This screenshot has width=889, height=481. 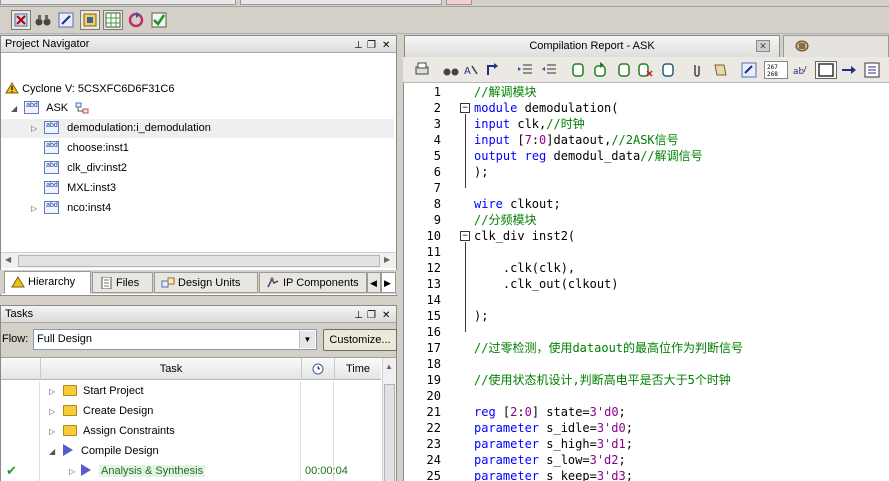 I want to click on code-line: //解调模块, so click(x=505, y=92).